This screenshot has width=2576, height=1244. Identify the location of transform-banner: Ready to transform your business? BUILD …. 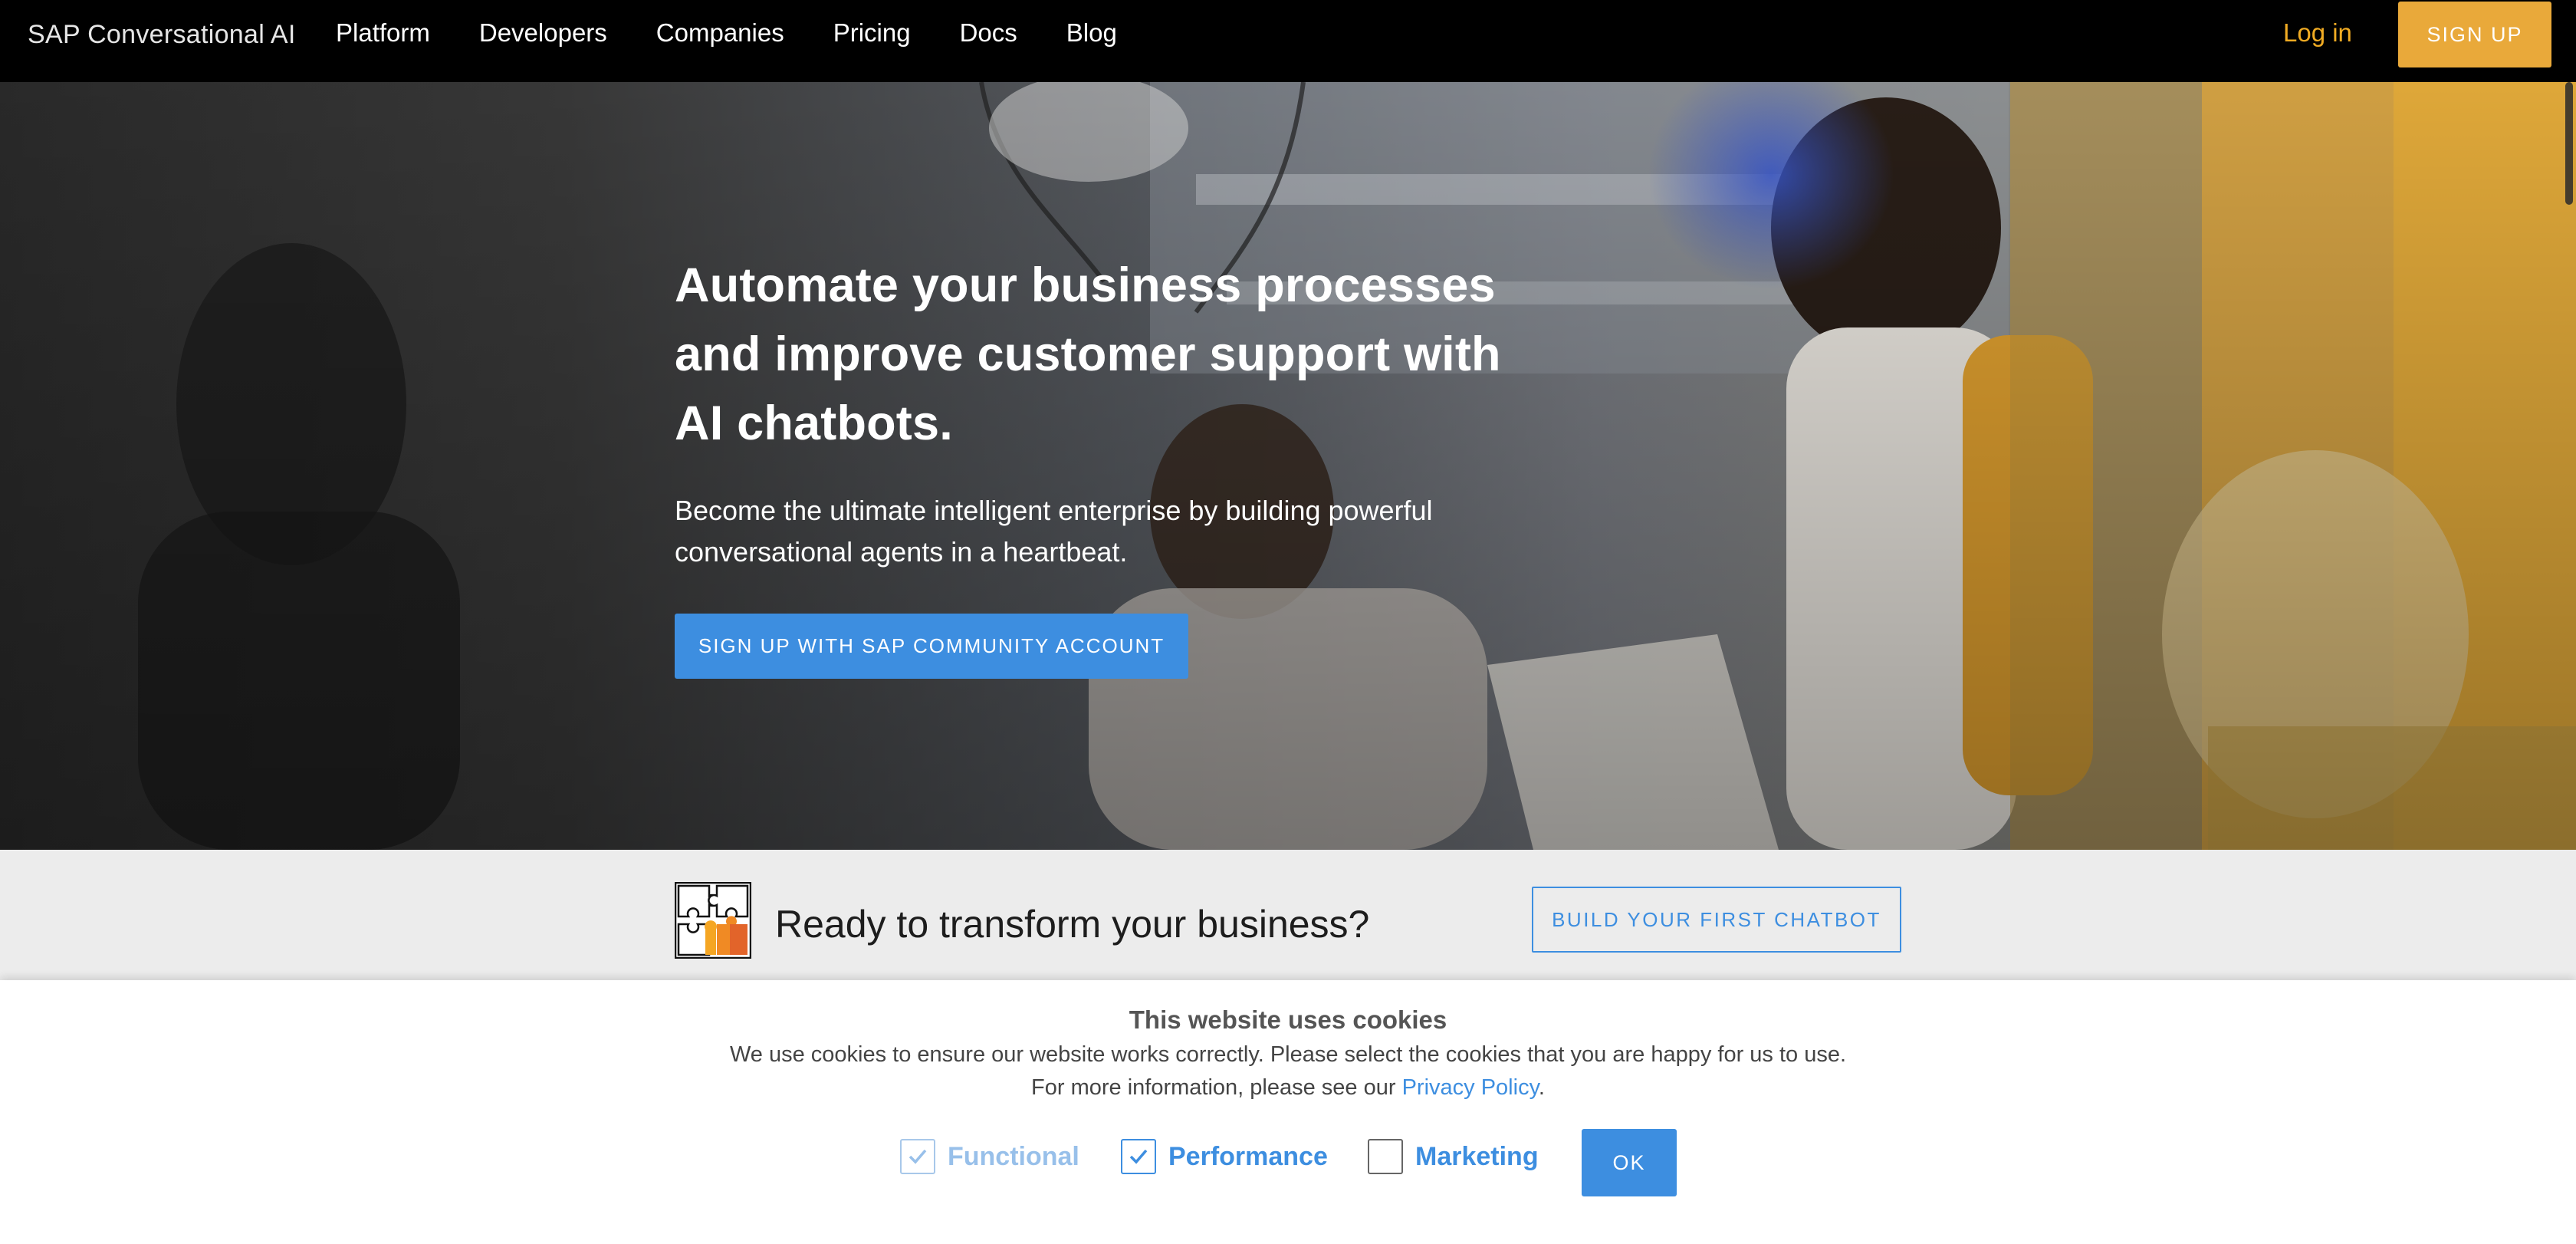
(1288, 915).